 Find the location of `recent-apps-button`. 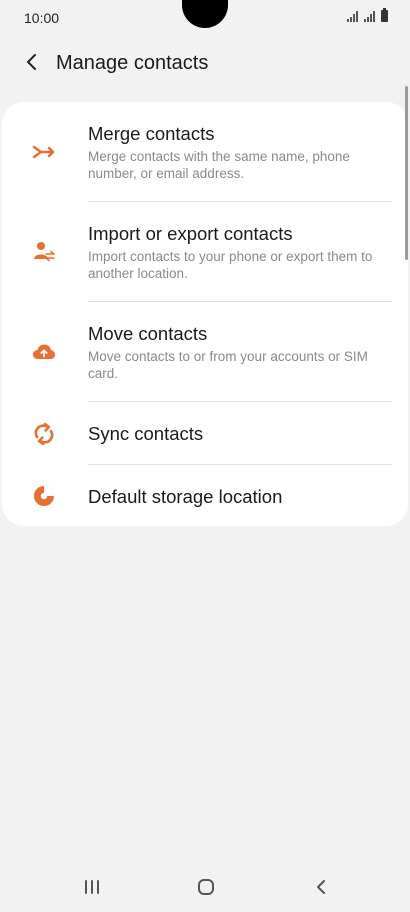

recent-apps-button is located at coordinates (92, 887).